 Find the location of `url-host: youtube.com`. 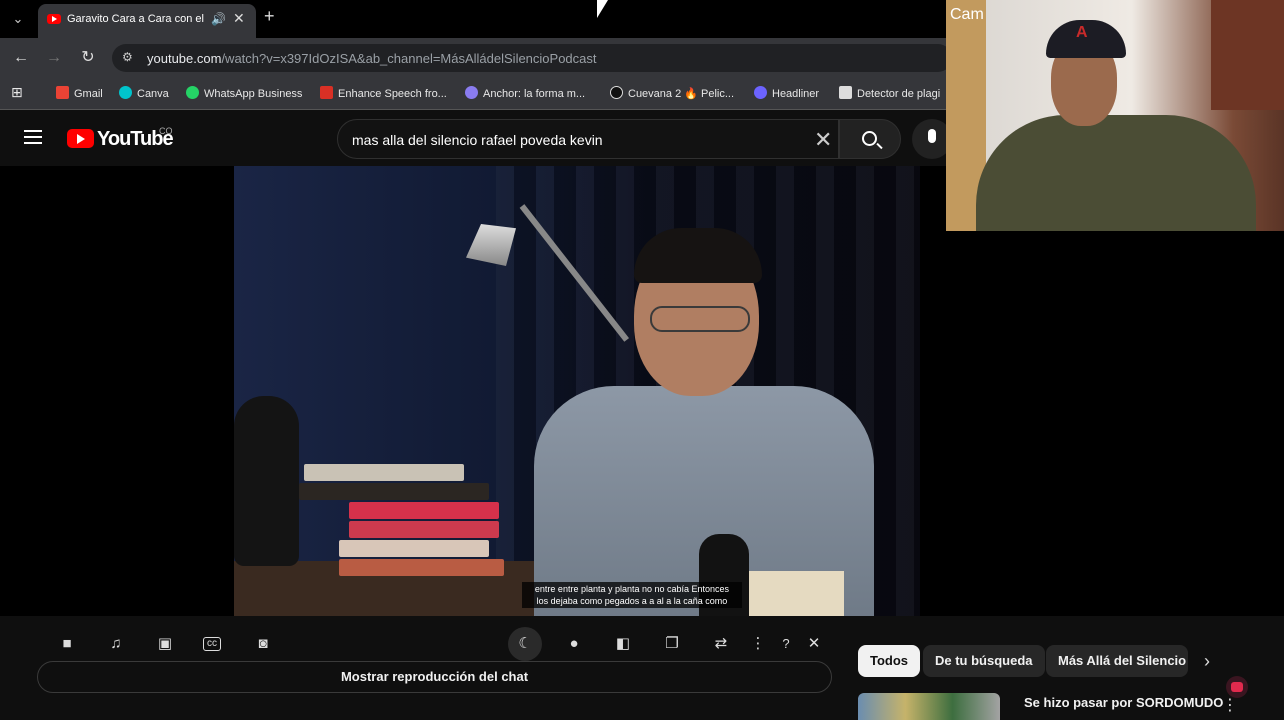

url-host: youtube.com is located at coordinates (184, 58).